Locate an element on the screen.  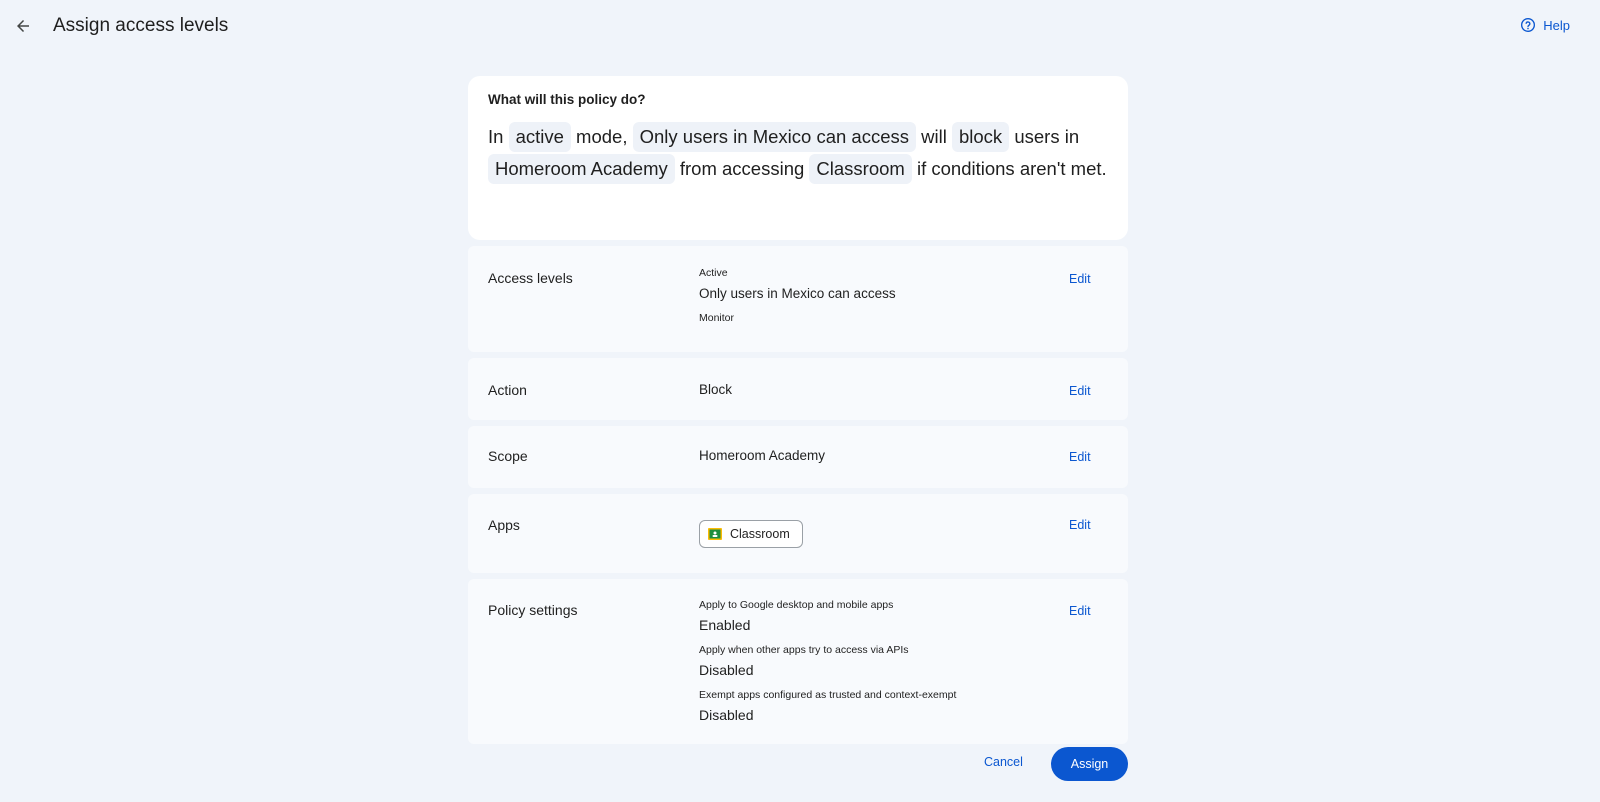
footer-actions: Cancel Assign is located at coordinates (798, 764).